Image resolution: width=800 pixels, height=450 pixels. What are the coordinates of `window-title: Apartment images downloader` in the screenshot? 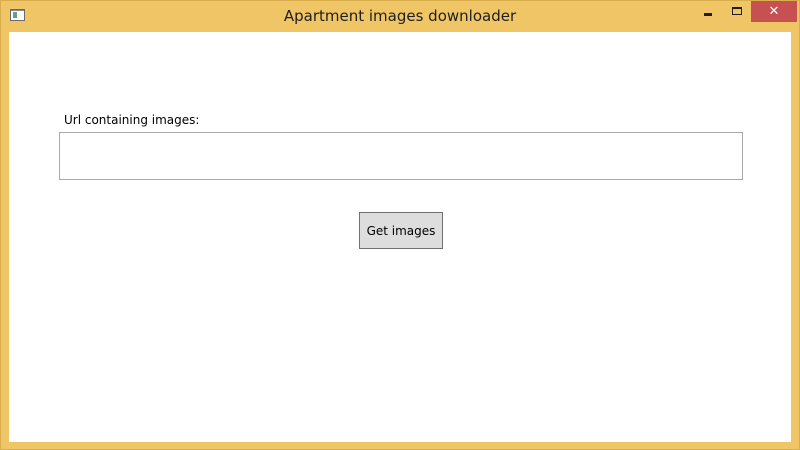 It's located at (400, 16).